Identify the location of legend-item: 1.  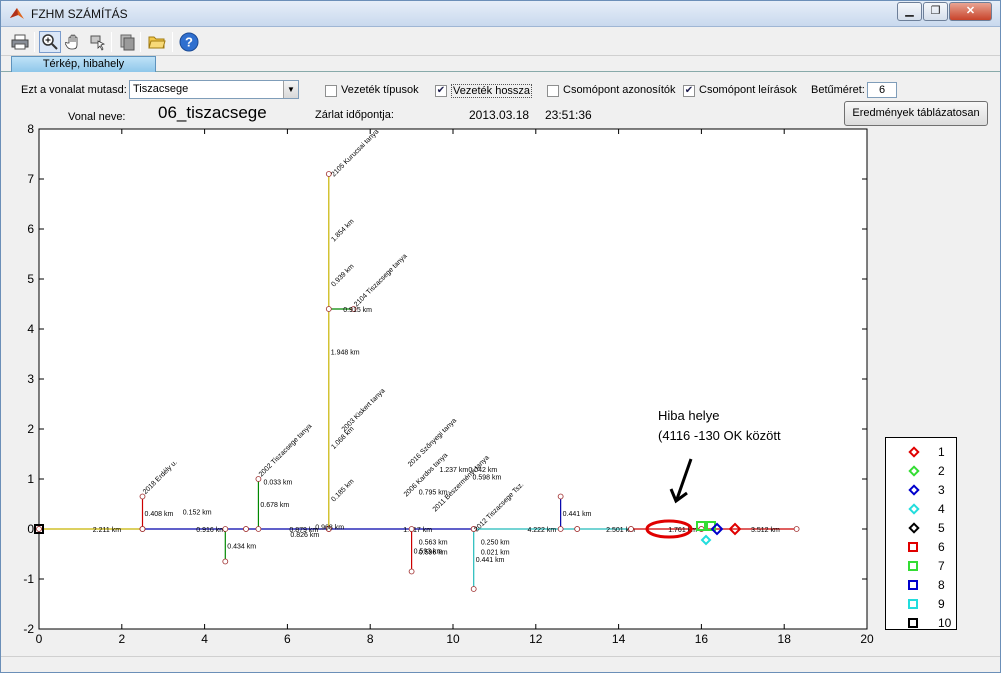
(921, 452).